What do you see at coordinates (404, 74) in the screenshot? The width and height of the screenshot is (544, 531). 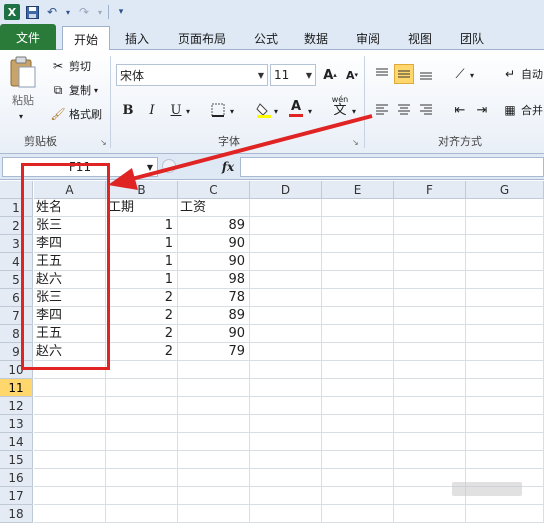 I see `align-middle-icon` at bounding box center [404, 74].